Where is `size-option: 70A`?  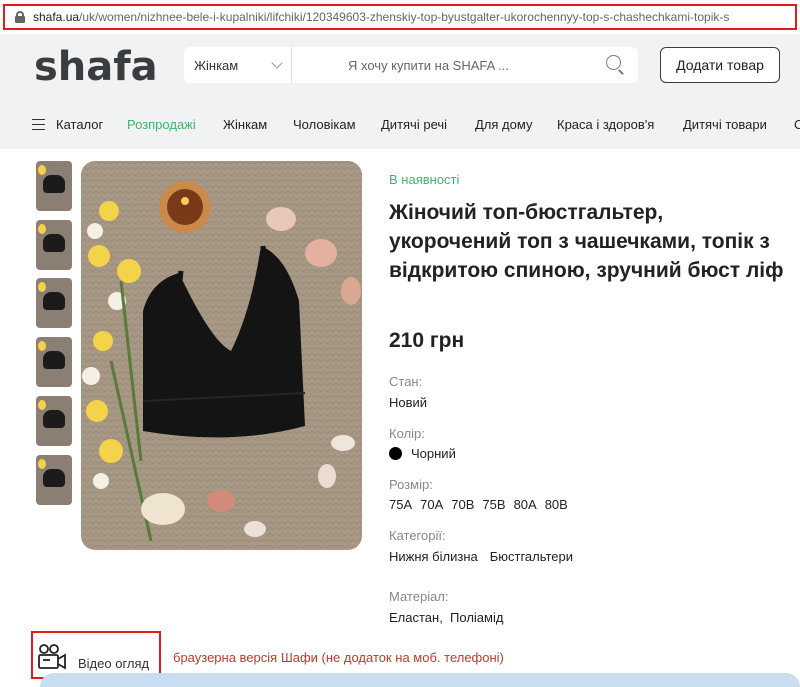 size-option: 70A is located at coordinates (431, 504).